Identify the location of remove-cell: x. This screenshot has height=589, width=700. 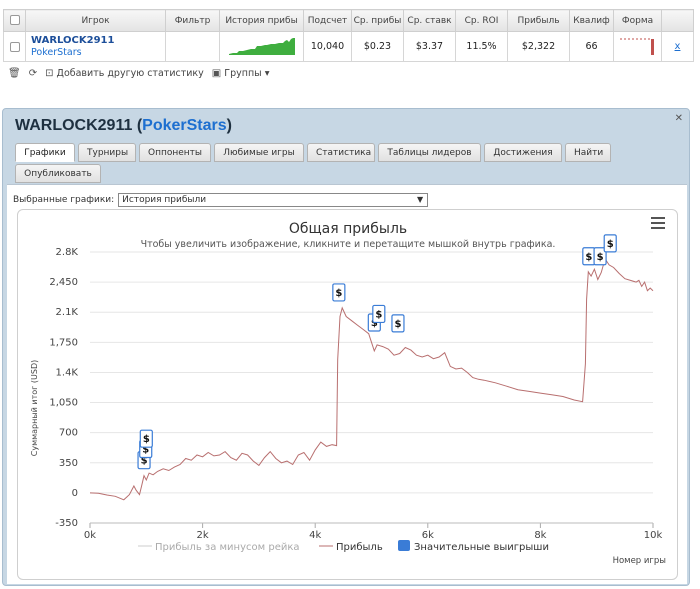
(677, 46).